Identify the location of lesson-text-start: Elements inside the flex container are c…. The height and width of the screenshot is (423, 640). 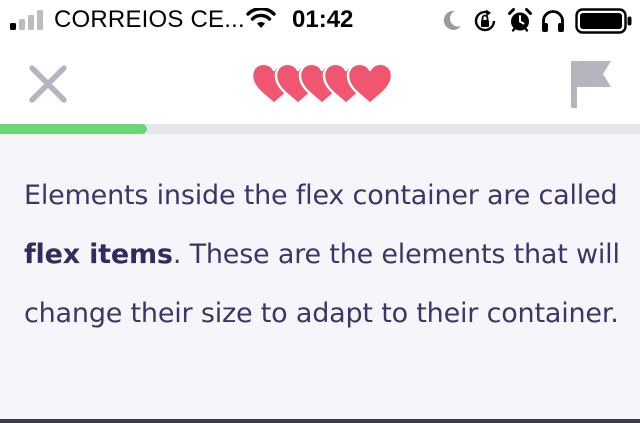
(321, 195).